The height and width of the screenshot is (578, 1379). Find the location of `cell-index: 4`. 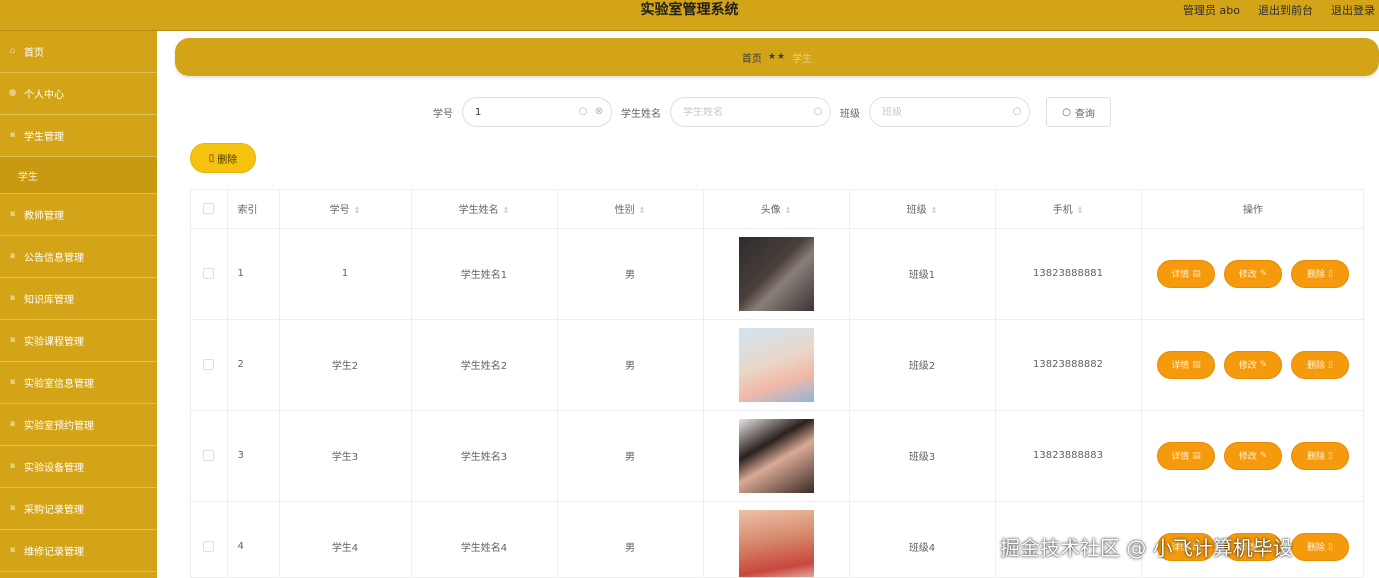

cell-index: 4 is located at coordinates (253, 539).